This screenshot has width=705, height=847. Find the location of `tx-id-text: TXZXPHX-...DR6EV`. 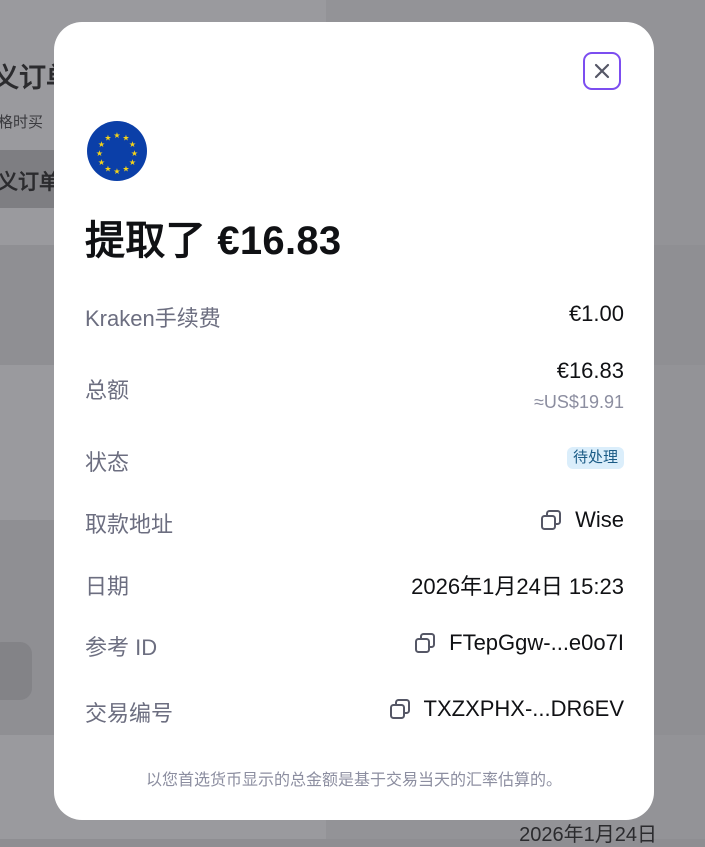

tx-id-text: TXZXPHX-...DR6EV is located at coordinates (523, 708).